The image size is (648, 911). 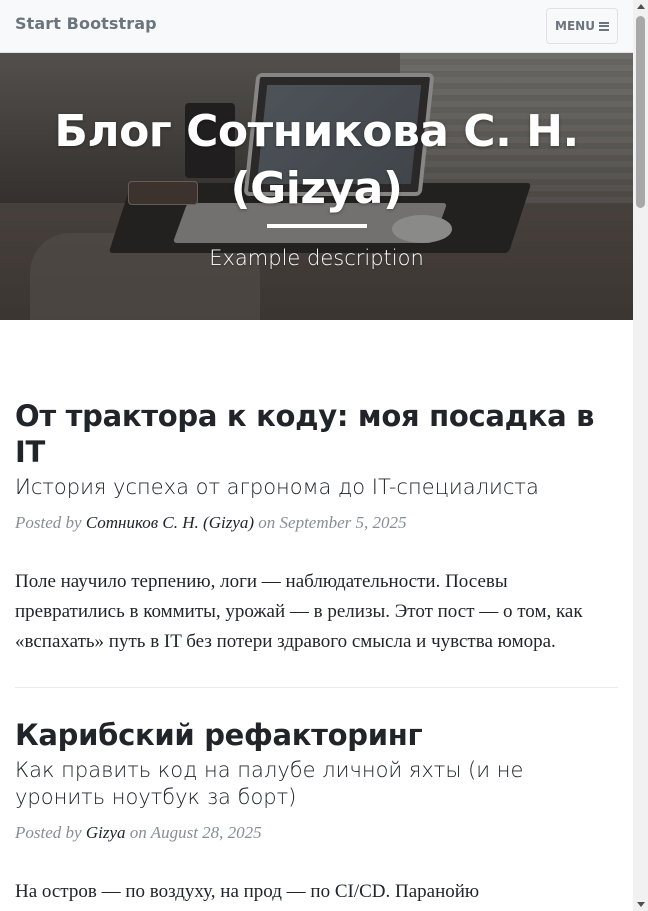 I want to click on vertical-scrollbar, so click(x=640, y=455).